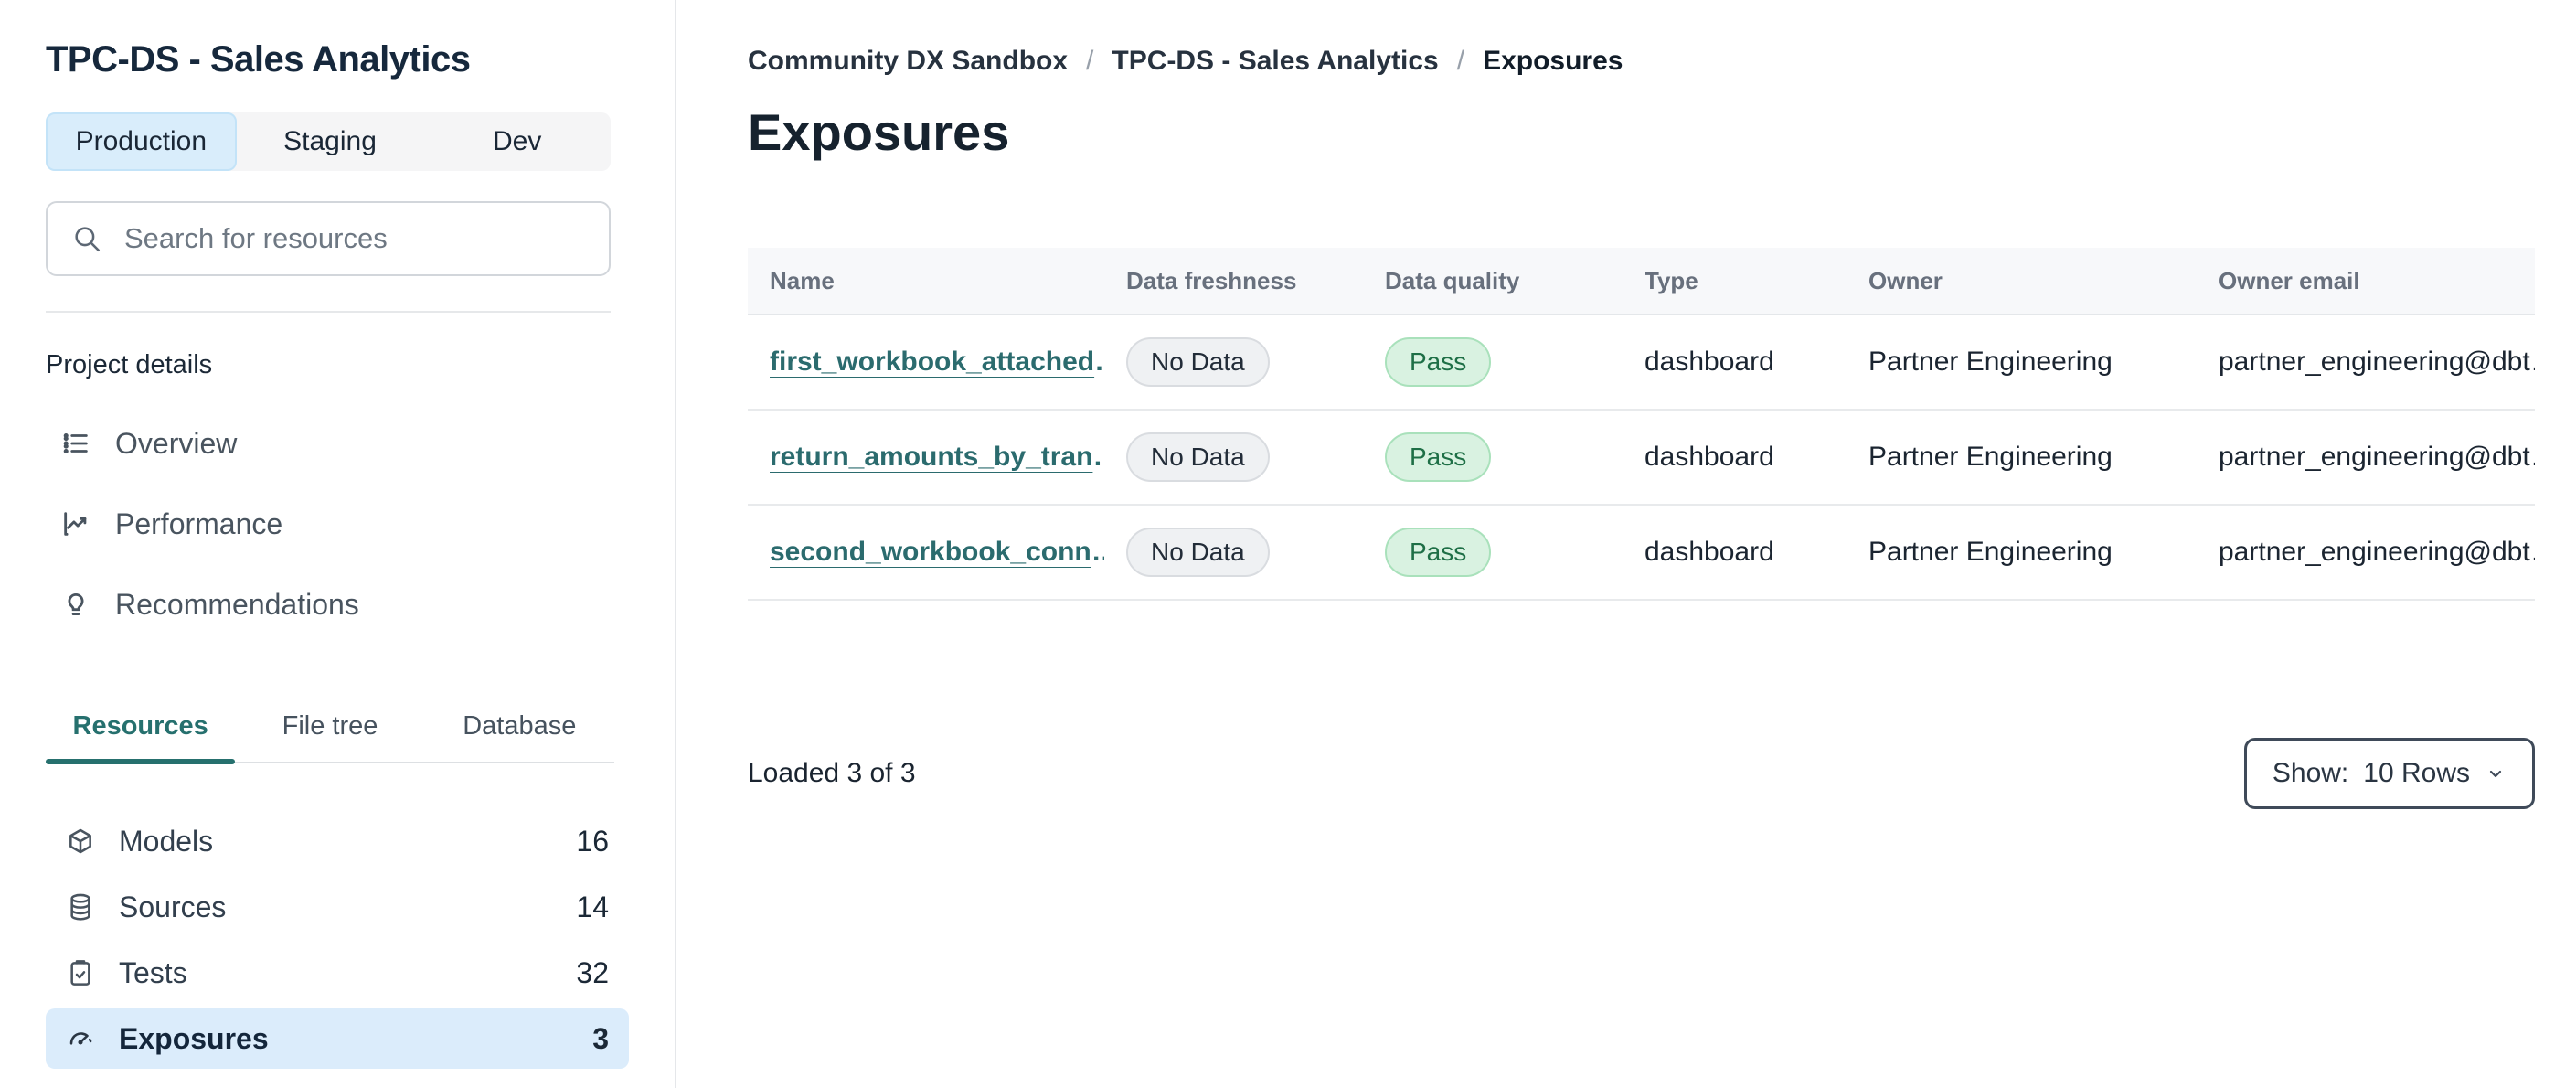 Image resolution: width=2576 pixels, height=1088 pixels. Describe the element at coordinates (75, 604) in the screenshot. I see `lightbulb-icon` at that location.